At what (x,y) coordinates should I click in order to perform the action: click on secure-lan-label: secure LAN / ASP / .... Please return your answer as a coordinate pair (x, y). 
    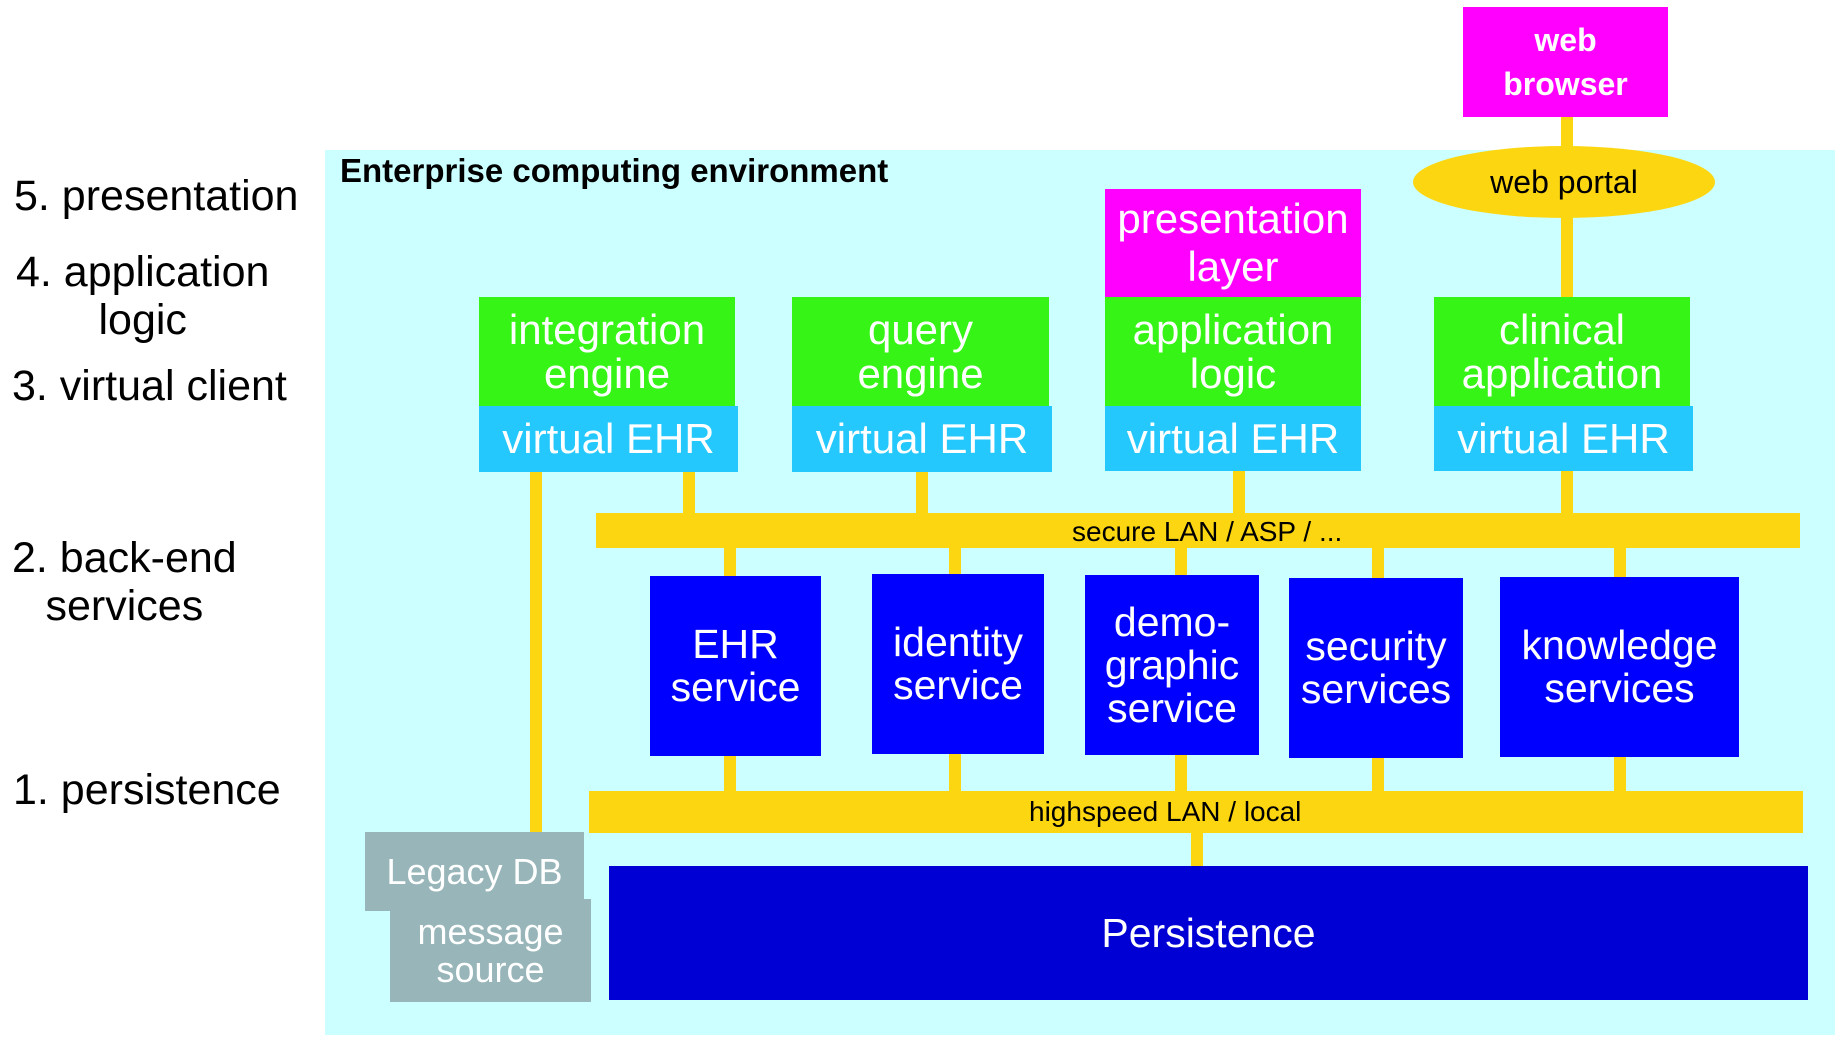
    Looking at the image, I should click on (1207, 531).